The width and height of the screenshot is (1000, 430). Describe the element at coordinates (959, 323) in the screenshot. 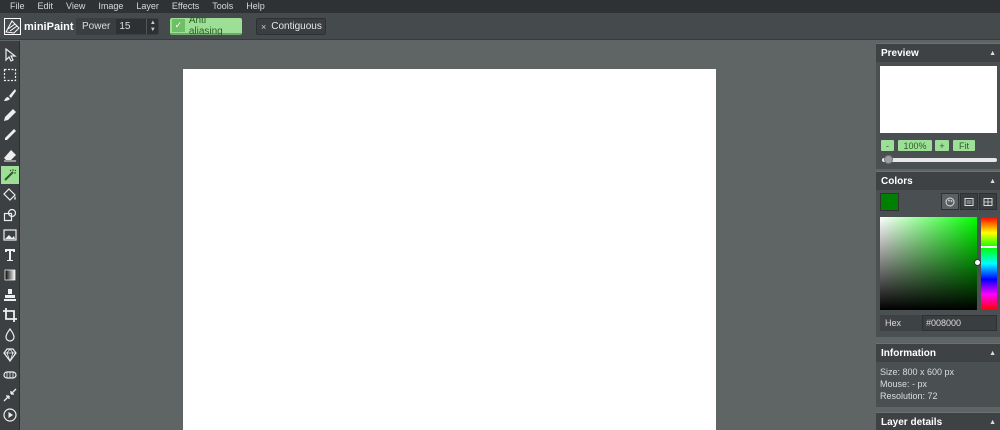

I see `hex-input` at that location.